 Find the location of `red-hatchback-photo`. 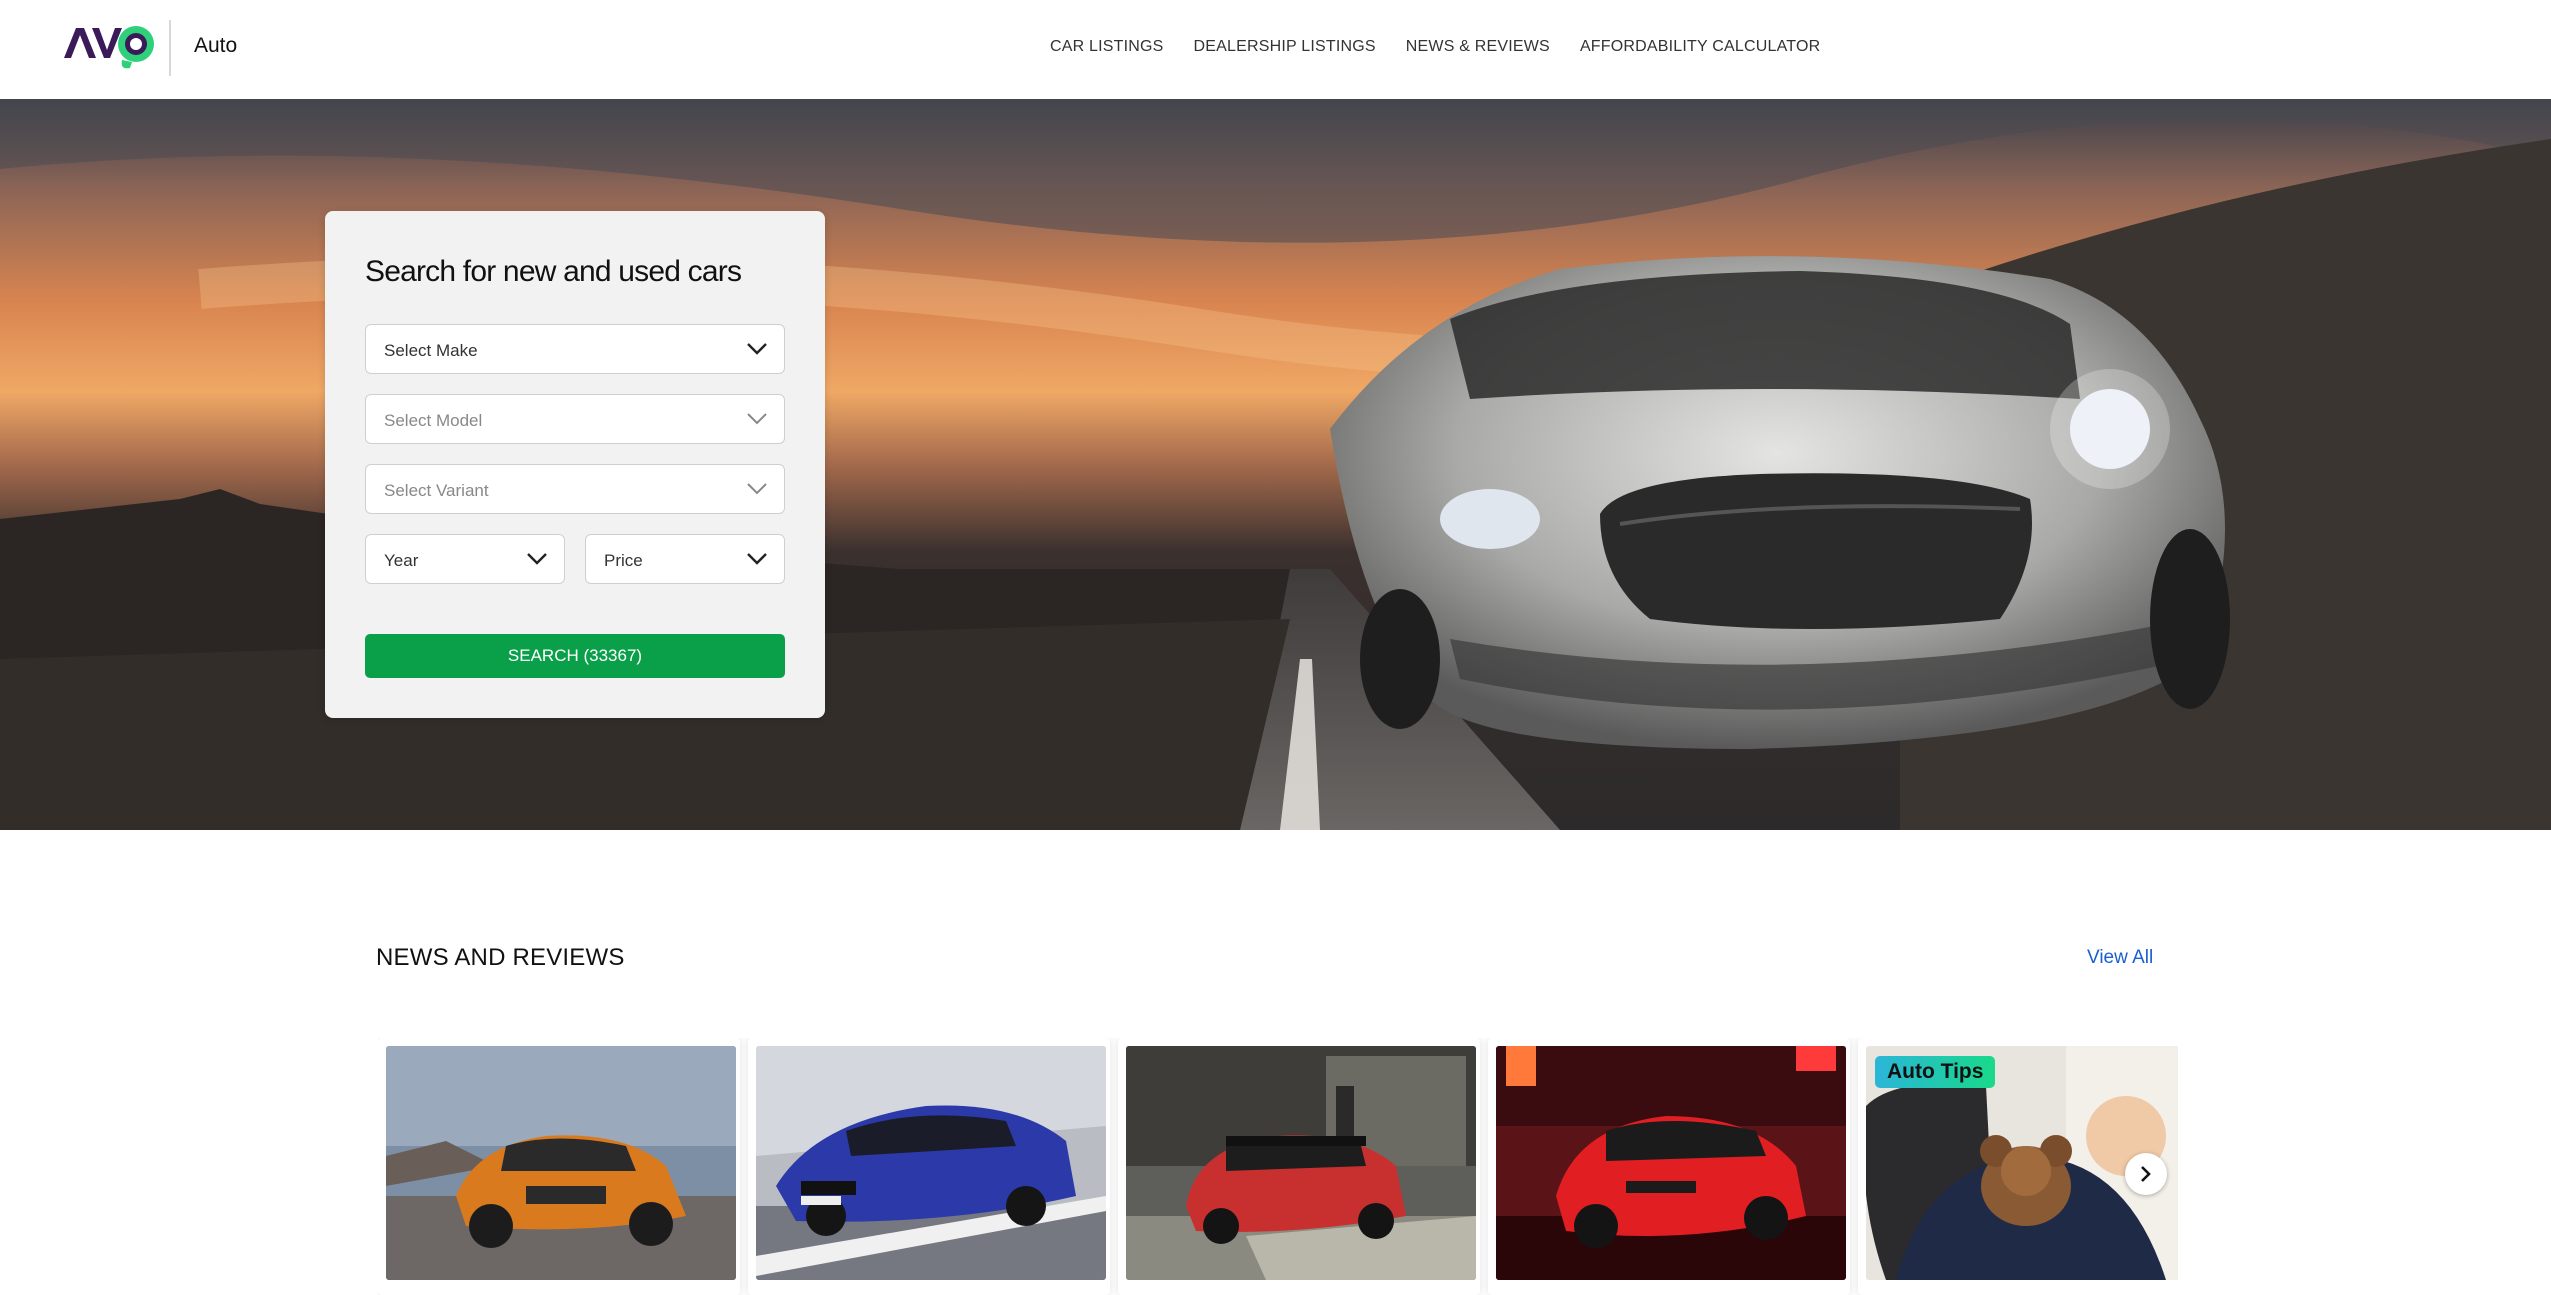

red-hatchback-photo is located at coordinates (1671, 1163).